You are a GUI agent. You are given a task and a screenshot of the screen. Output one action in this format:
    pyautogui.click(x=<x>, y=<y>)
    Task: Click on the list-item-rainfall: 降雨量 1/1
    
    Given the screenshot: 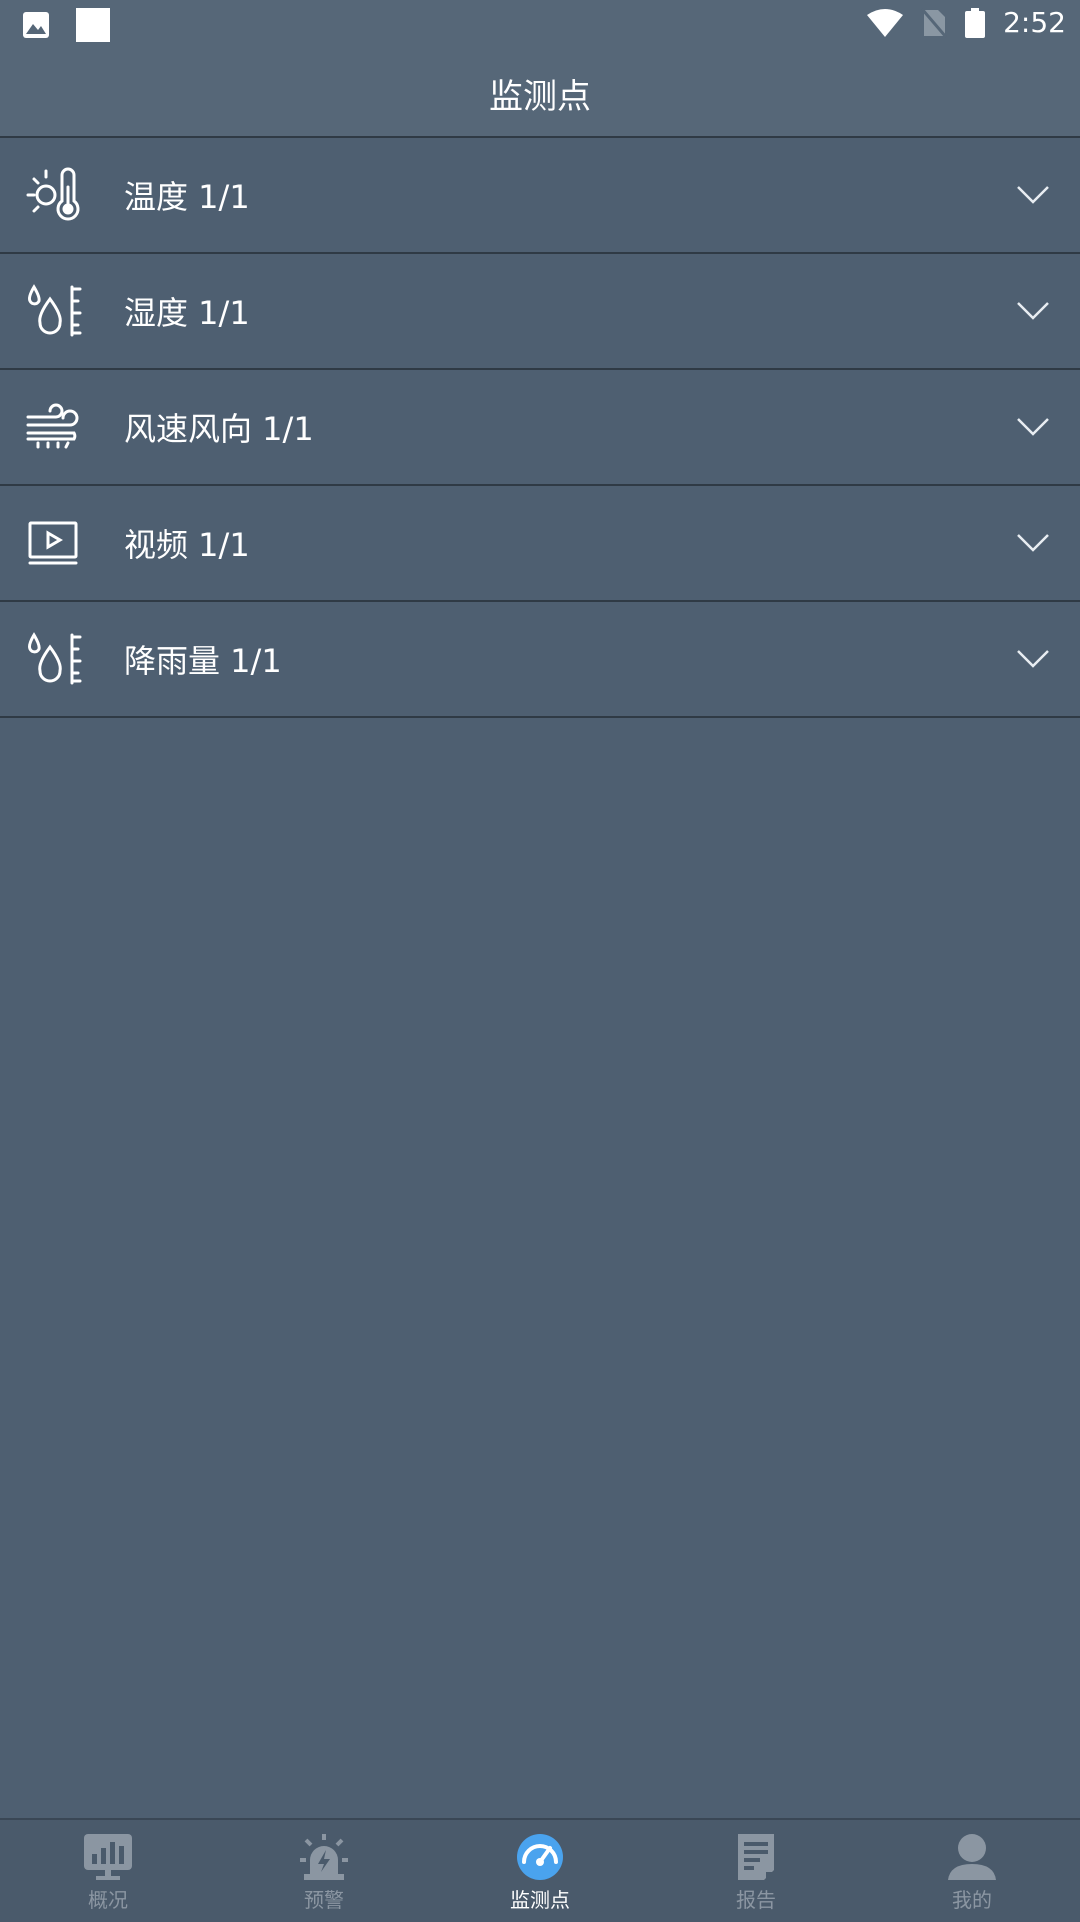 What is the action you would take?
    pyautogui.click(x=540, y=660)
    